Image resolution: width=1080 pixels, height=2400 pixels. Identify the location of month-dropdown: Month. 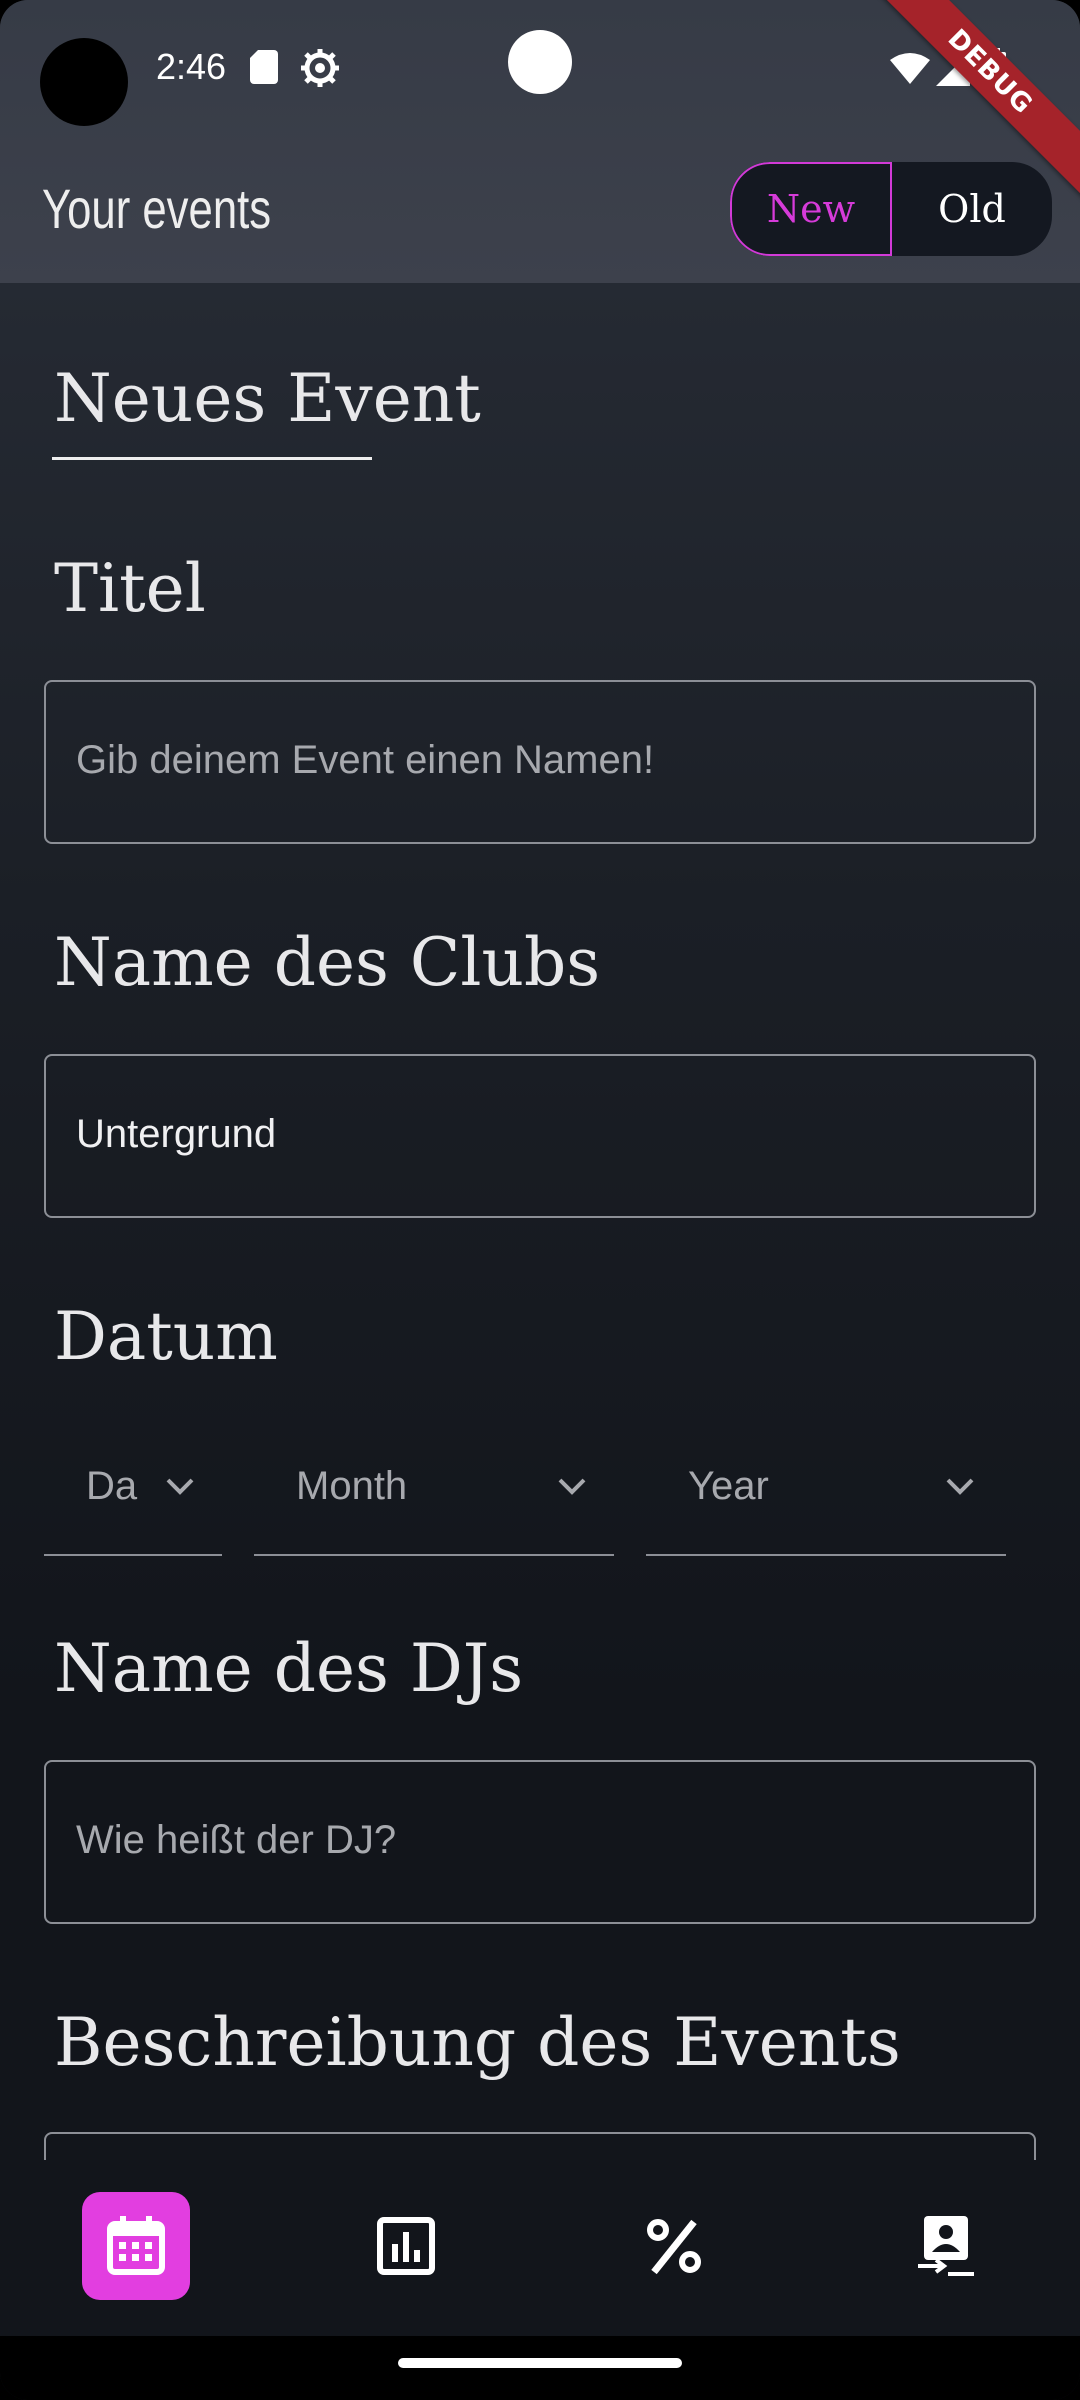
(434, 1498).